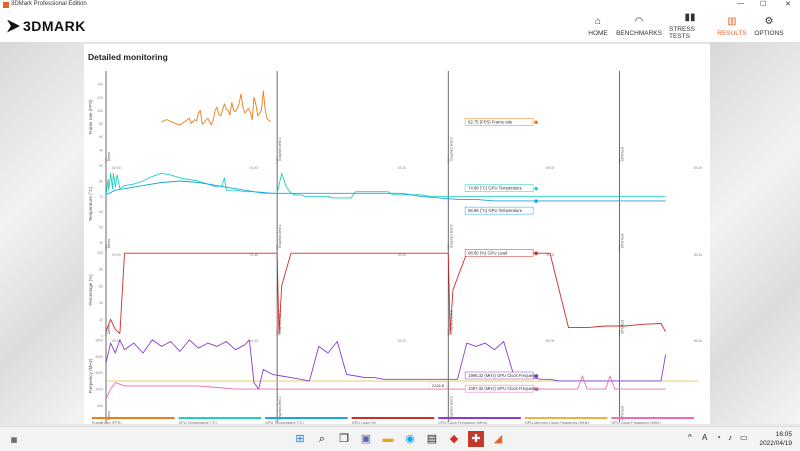 The width and height of the screenshot is (800, 451). Describe the element at coordinates (730, 437) in the screenshot. I see `volume-icon: ♪` at that location.